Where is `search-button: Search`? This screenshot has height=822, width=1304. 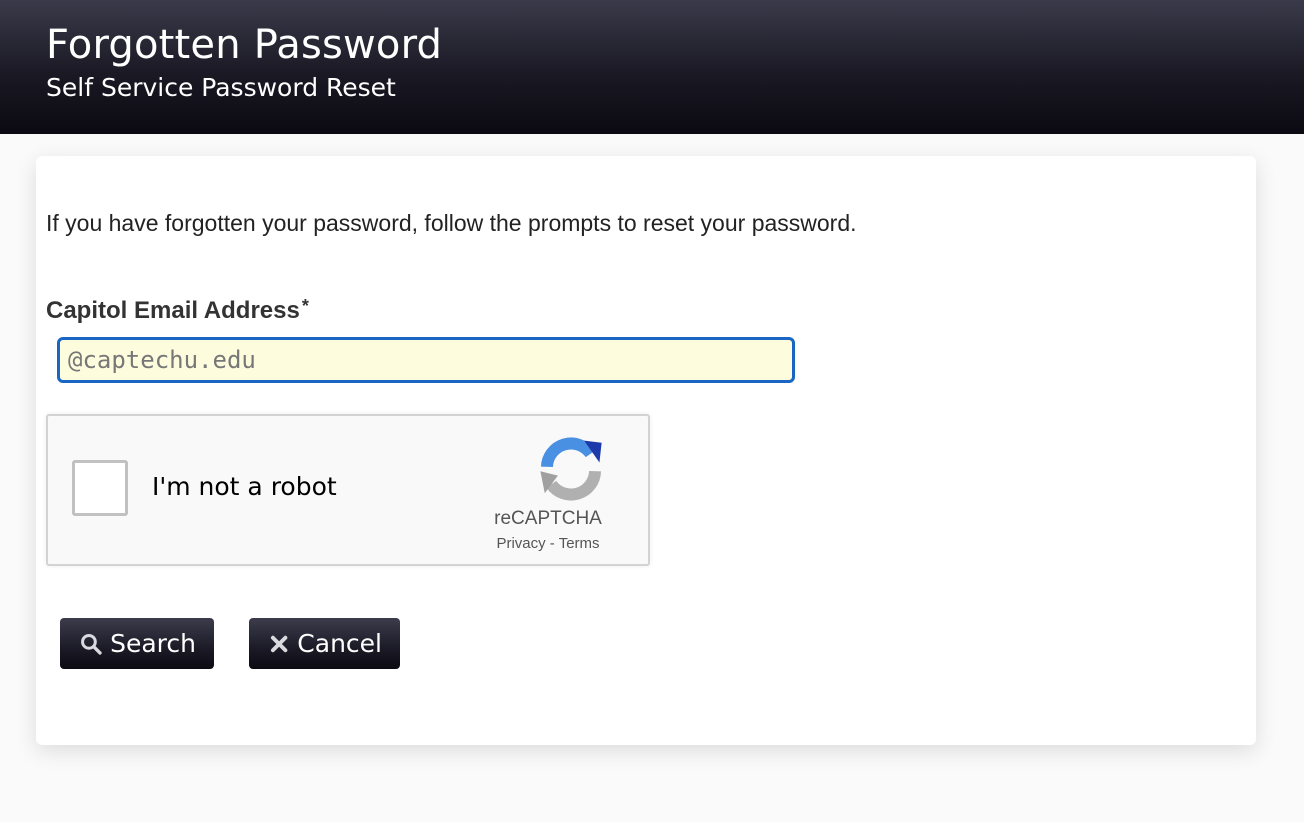
search-button: Search is located at coordinates (137, 643).